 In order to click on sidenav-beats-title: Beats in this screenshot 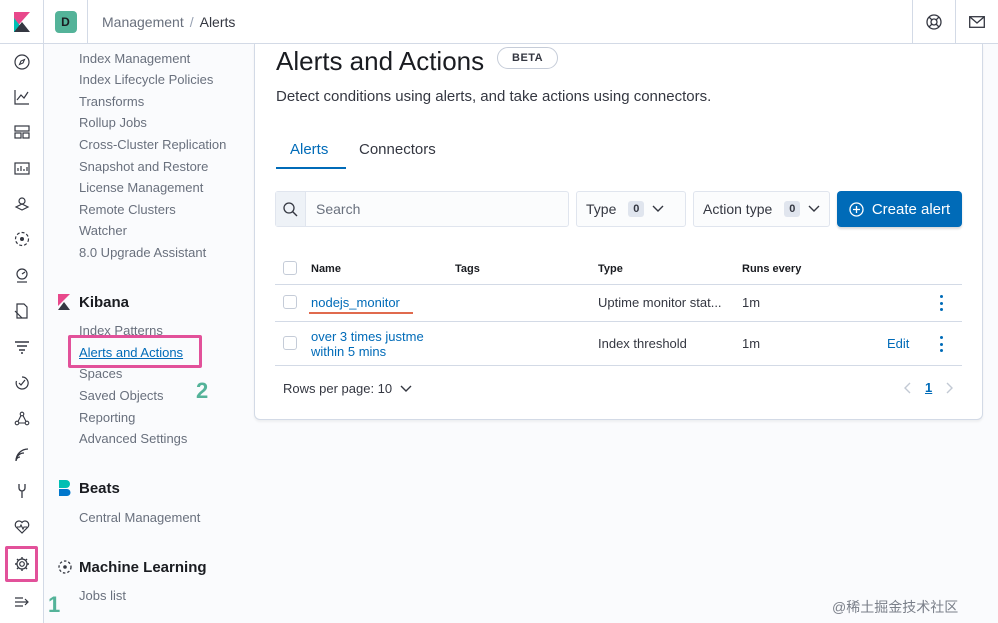, I will do `click(99, 488)`.